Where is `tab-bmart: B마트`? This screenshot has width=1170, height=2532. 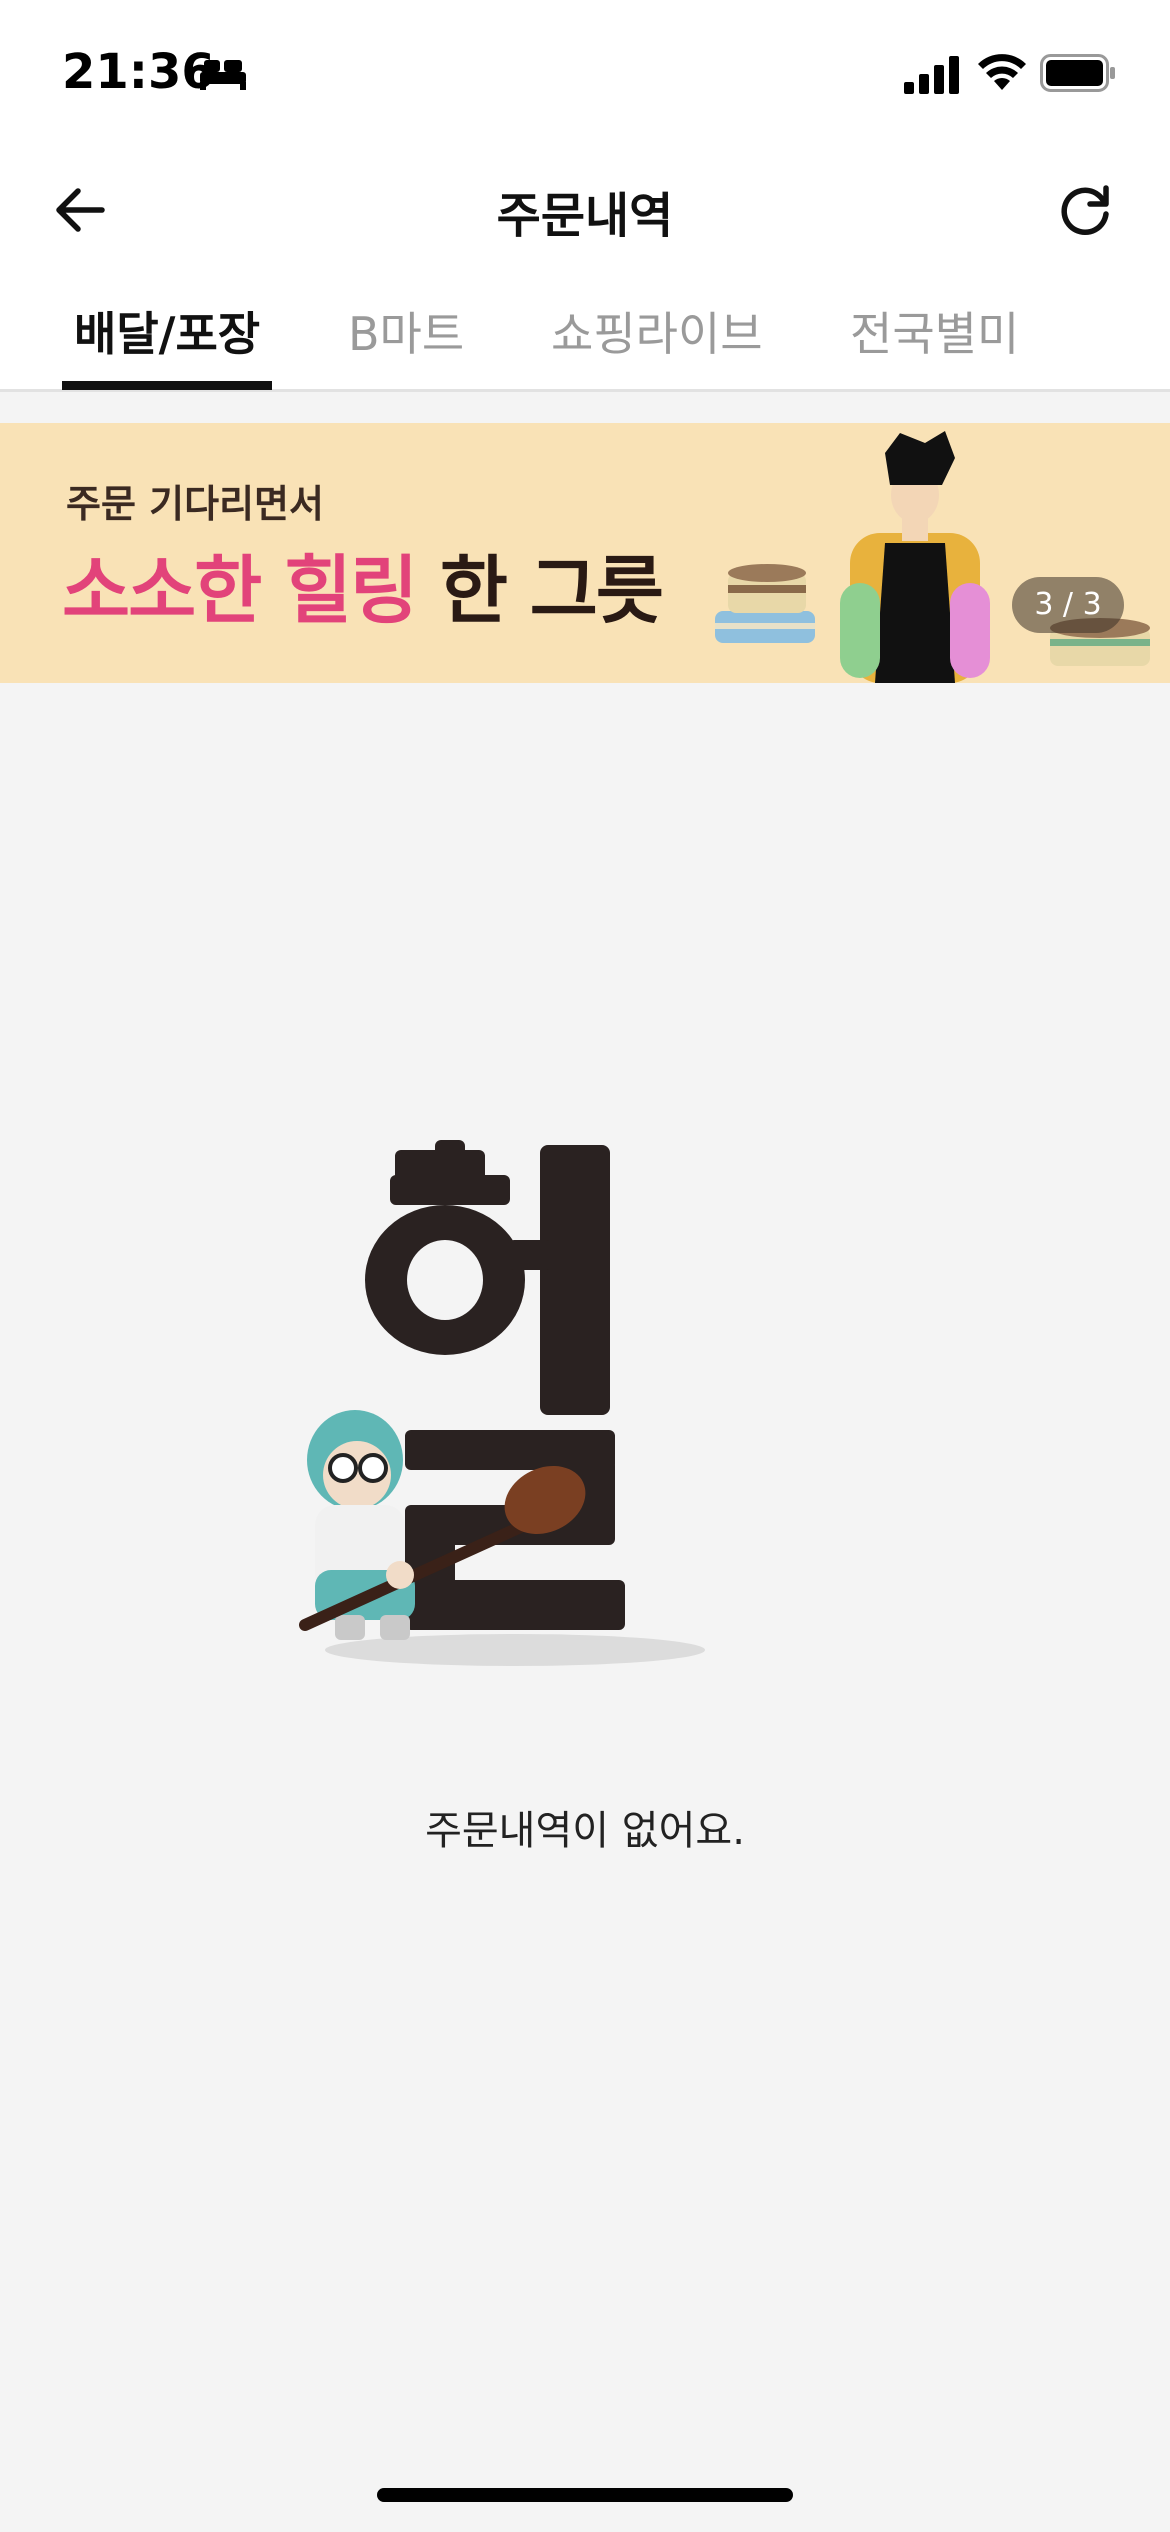
tab-bmart: B마트 is located at coordinates (406, 343).